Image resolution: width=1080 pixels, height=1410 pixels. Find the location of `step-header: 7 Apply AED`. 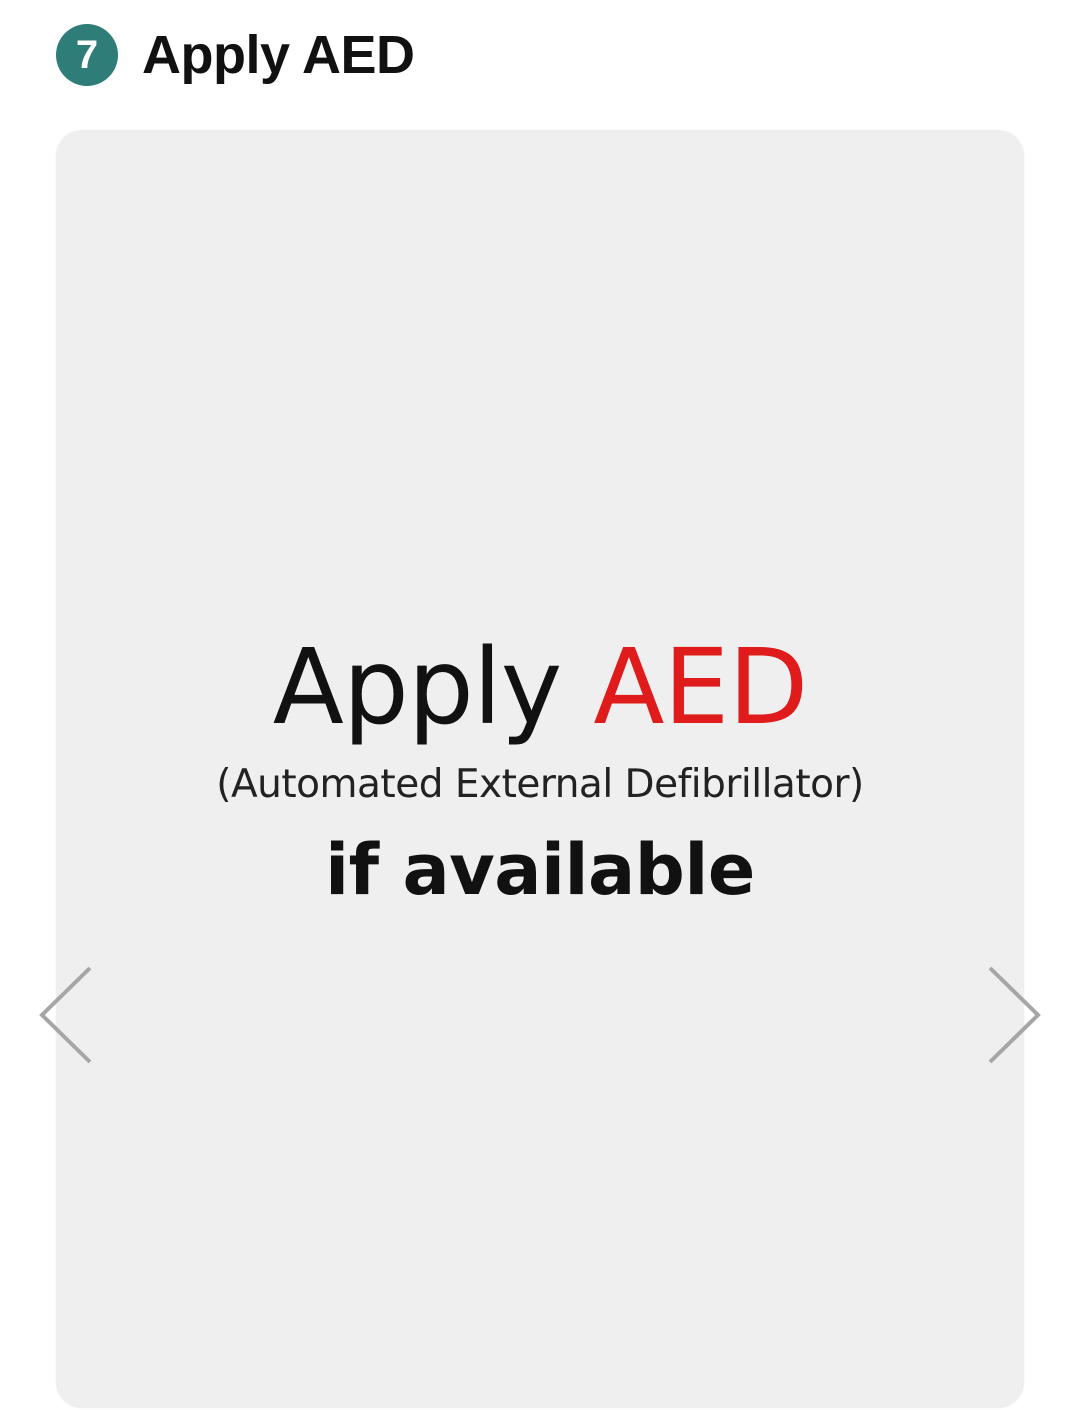

step-header: 7 Apply AED is located at coordinates (235, 55).